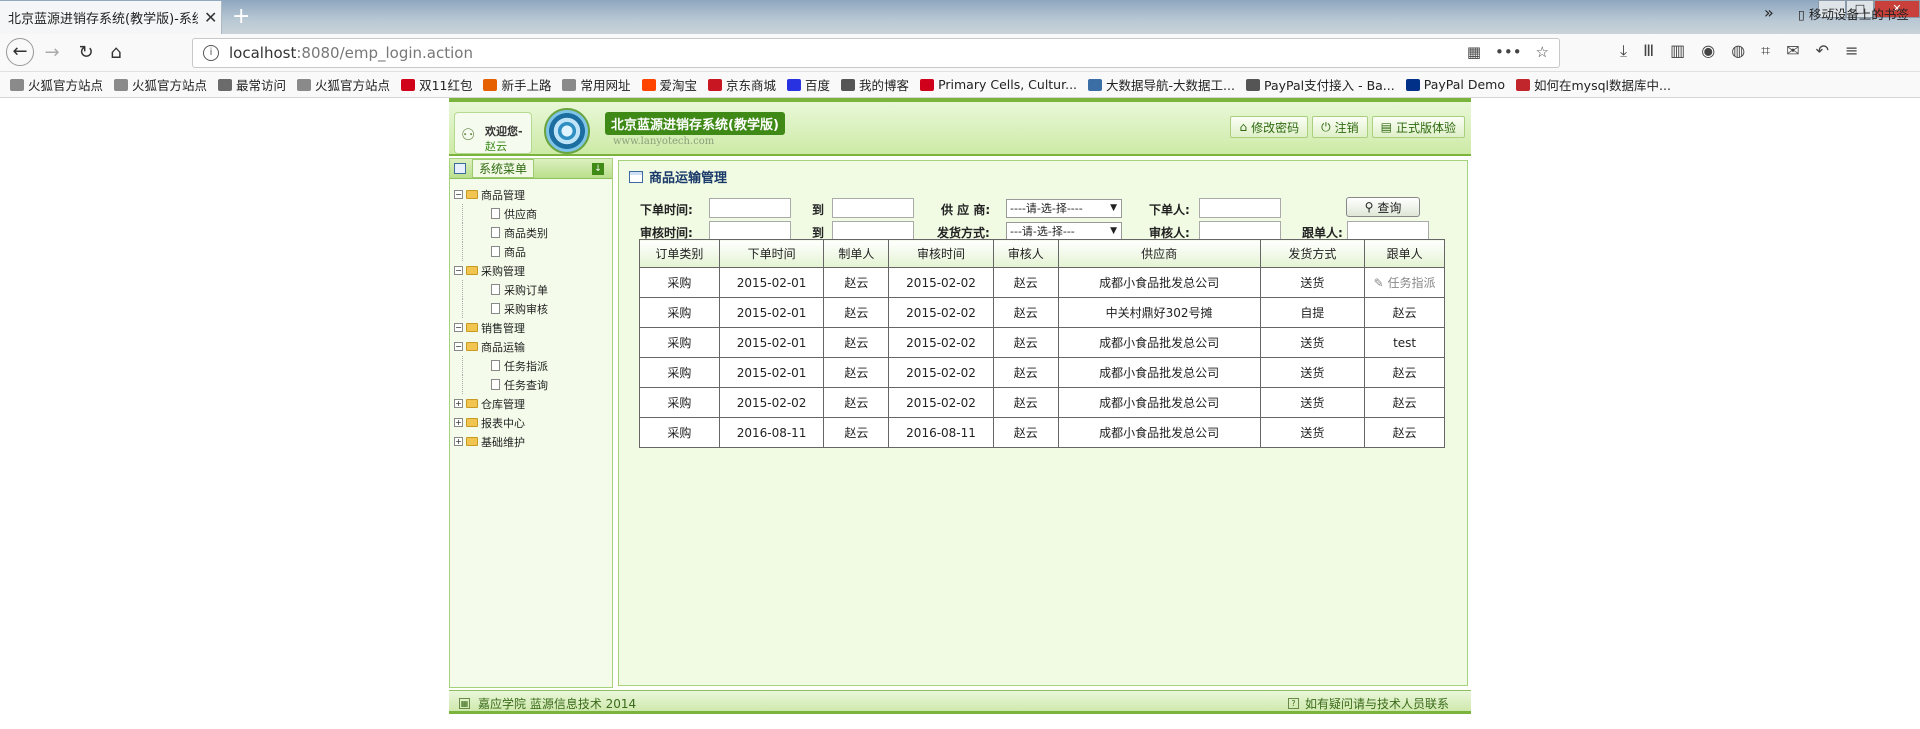 This screenshot has width=1920, height=729. Describe the element at coordinates (1677, 51) in the screenshot. I see `sidebar-icon: ▥` at that location.